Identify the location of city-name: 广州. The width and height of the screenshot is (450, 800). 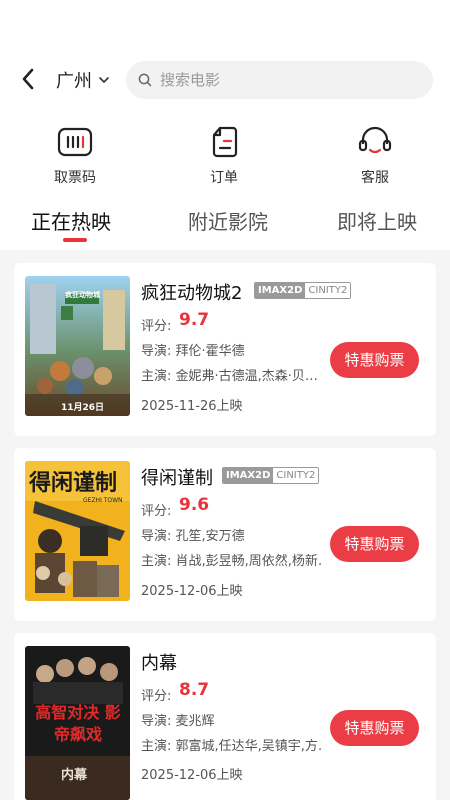
(74, 81).